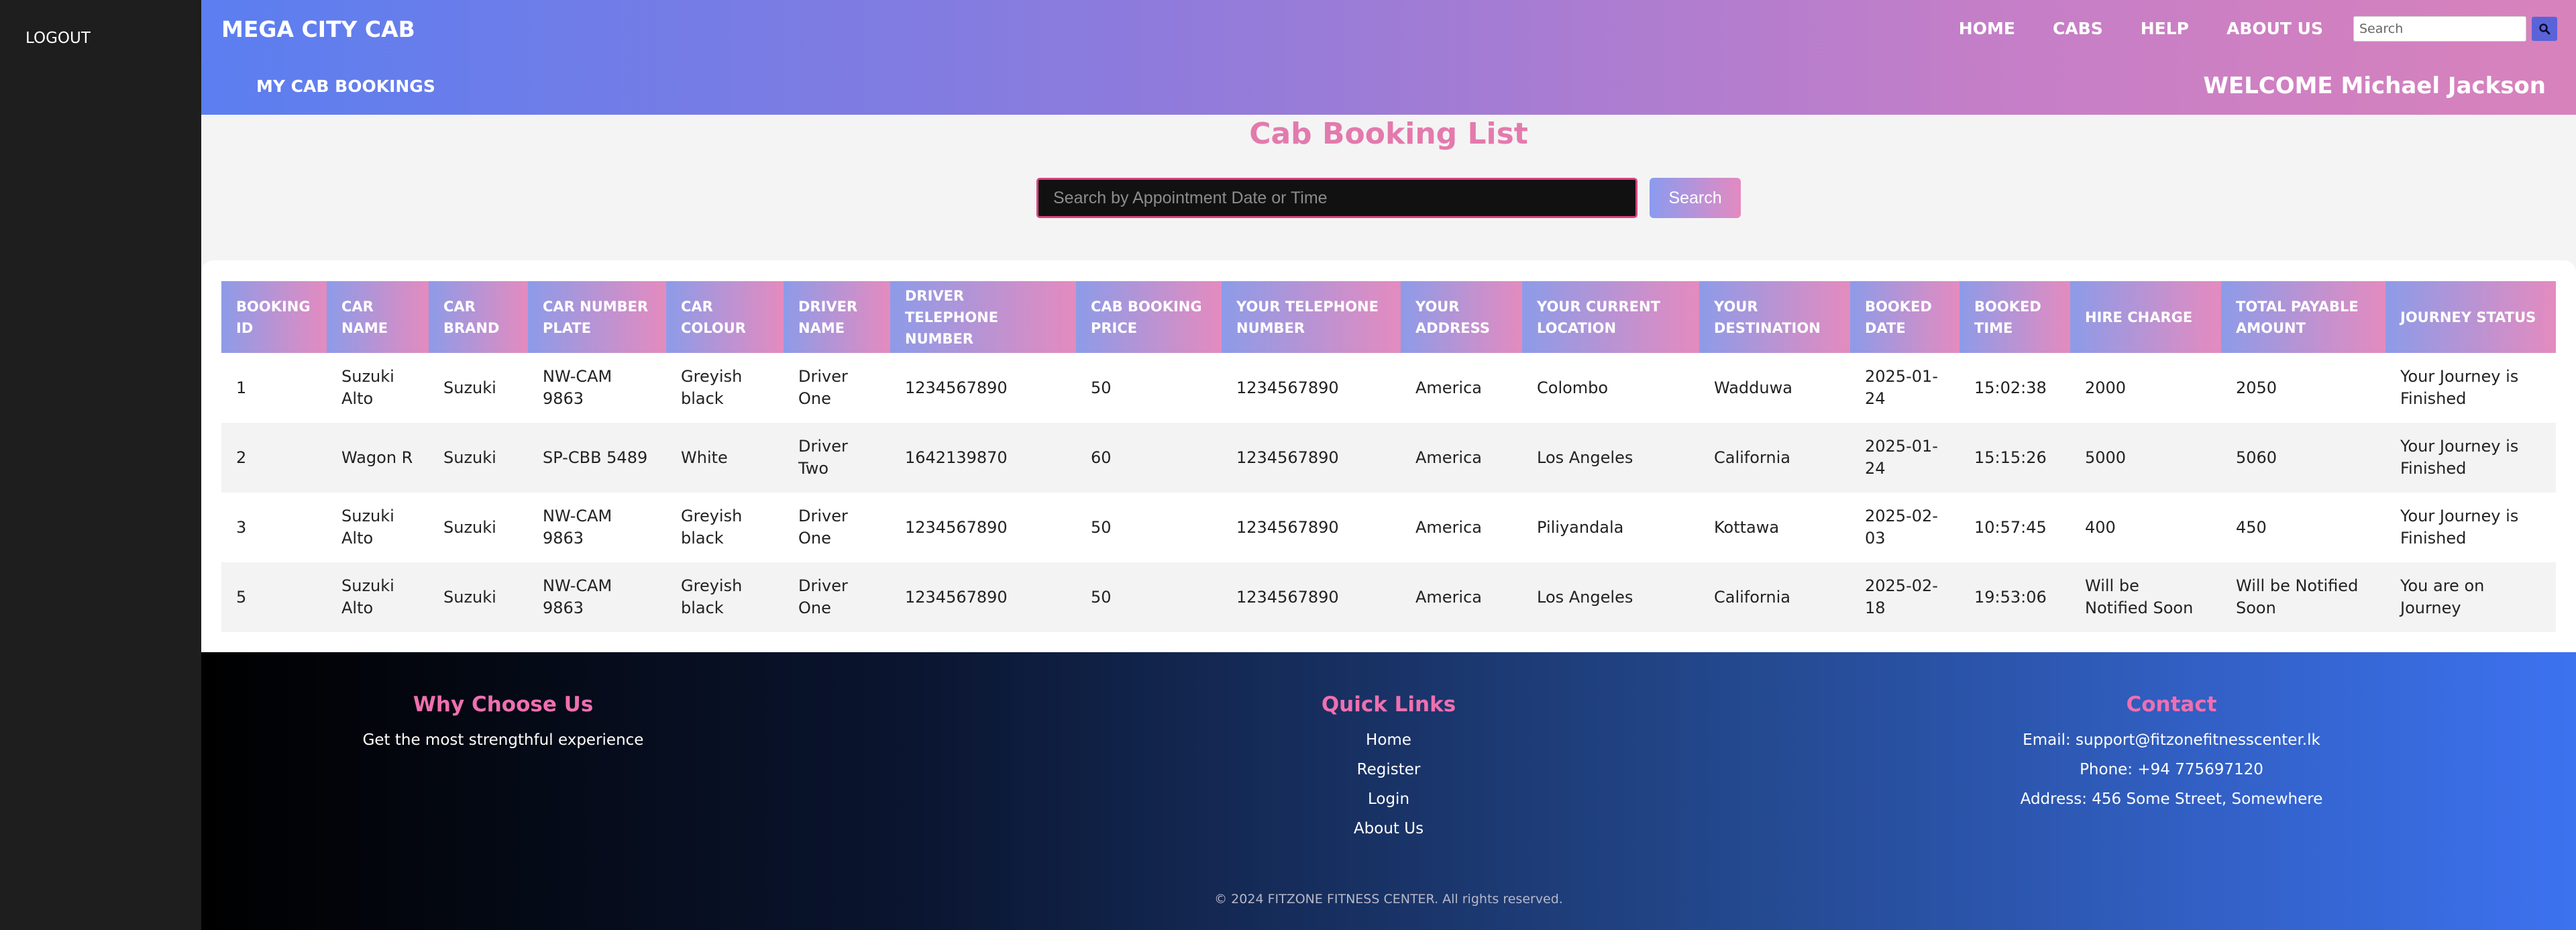 The height and width of the screenshot is (930, 2576). What do you see at coordinates (1610, 527) in the screenshot?
I see `table-cell: Piliyandala` at bounding box center [1610, 527].